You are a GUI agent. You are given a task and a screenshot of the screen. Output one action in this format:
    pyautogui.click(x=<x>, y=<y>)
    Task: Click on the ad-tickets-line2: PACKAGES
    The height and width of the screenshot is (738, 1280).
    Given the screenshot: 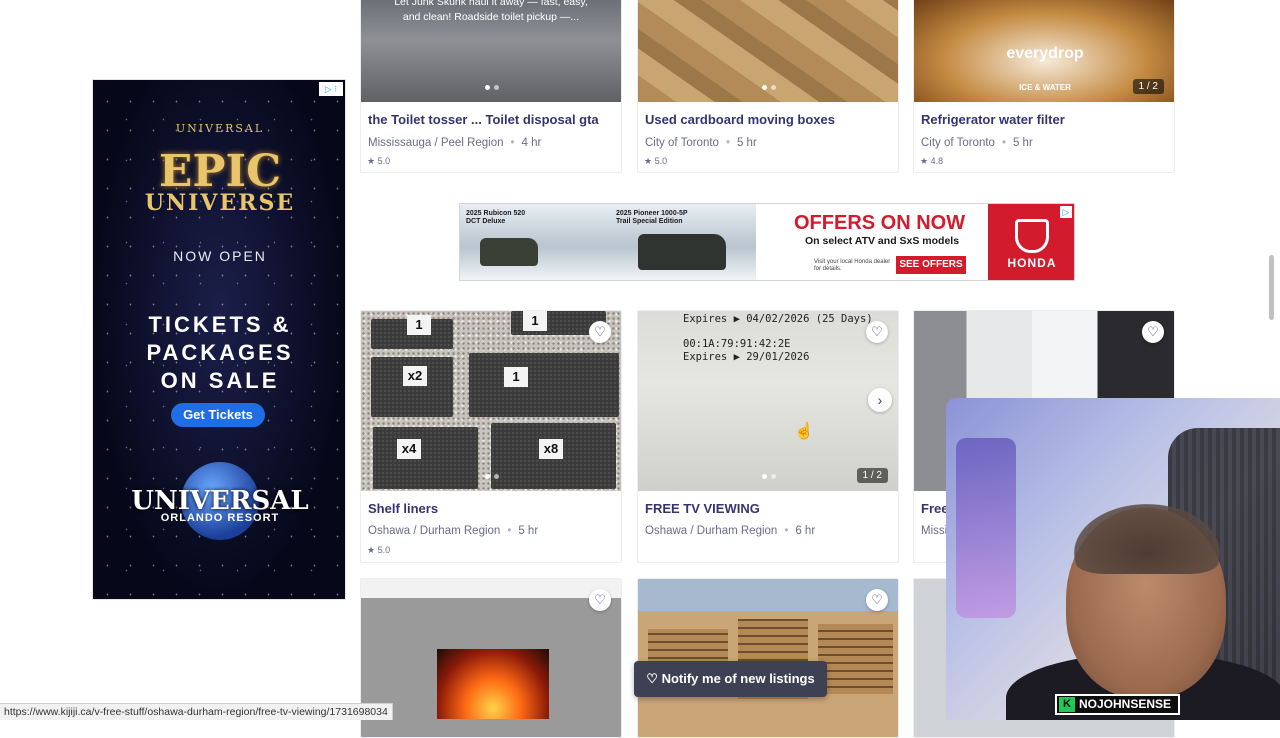 What is the action you would take?
    pyautogui.click(x=220, y=352)
    